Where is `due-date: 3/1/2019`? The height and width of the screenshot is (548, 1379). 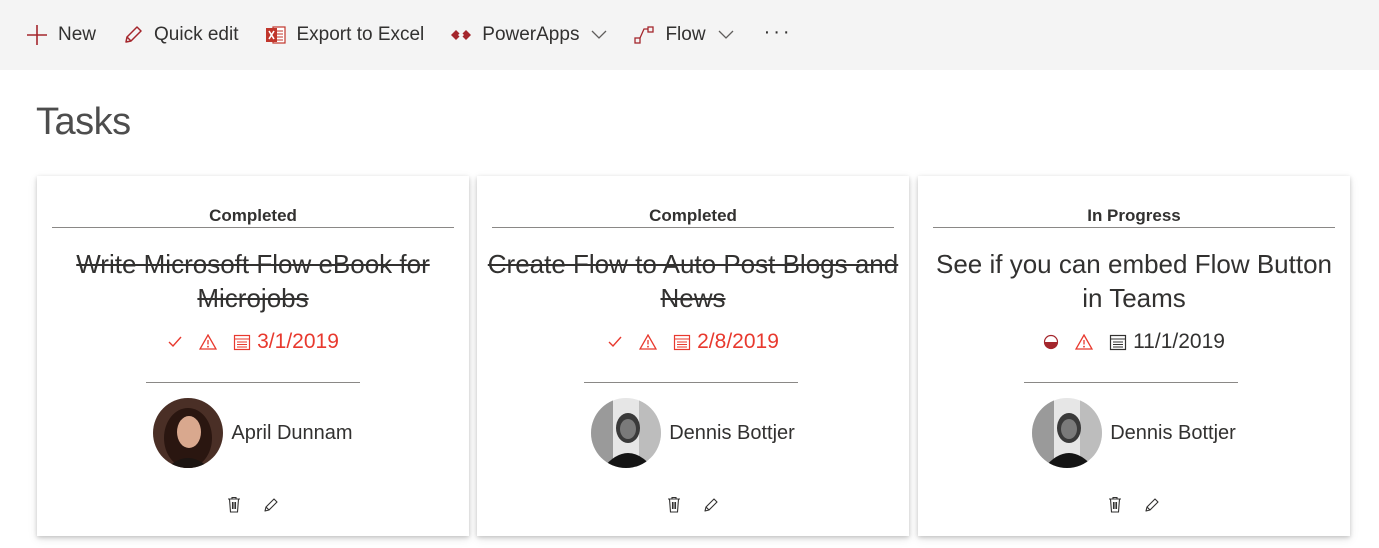 due-date: 3/1/2019 is located at coordinates (286, 342).